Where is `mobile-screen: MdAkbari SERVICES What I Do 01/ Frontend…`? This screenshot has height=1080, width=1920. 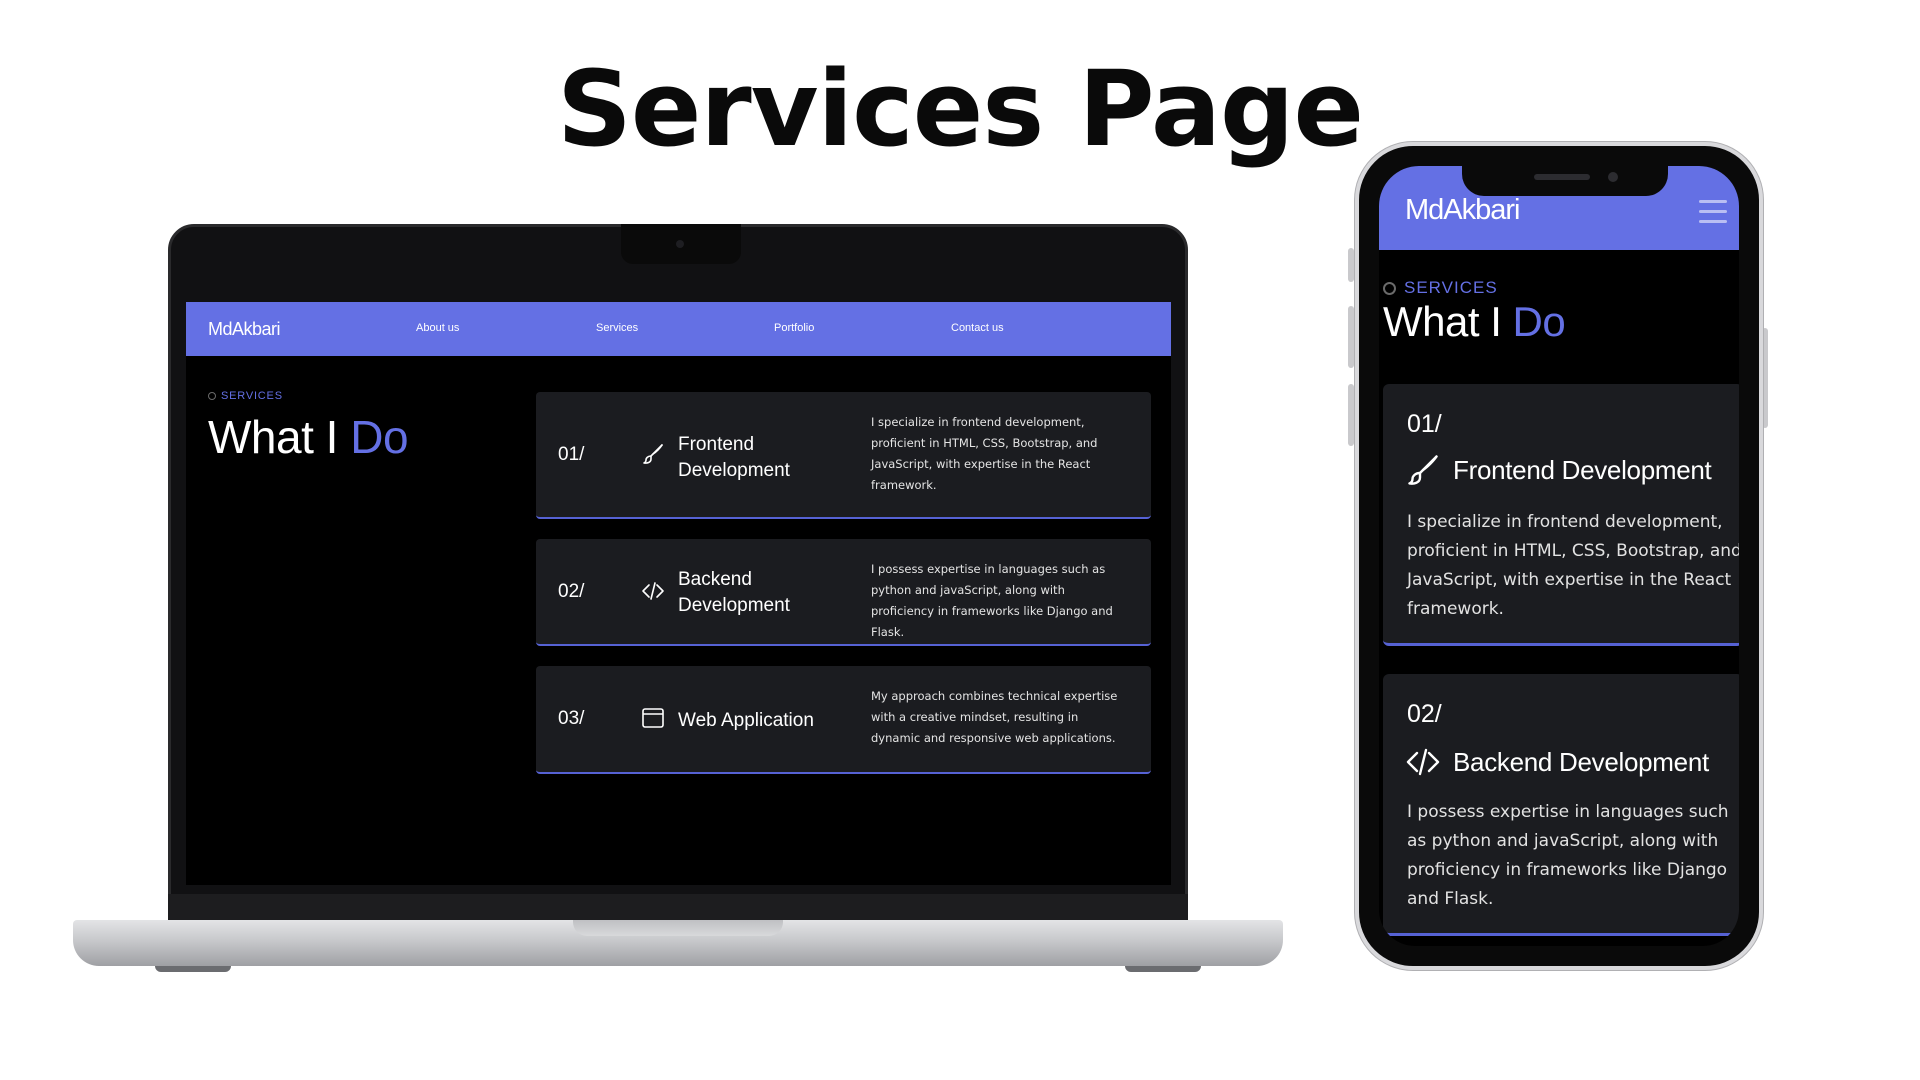 mobile-screen: MdAkbari SERVICES What I Do 01/ Frontend… is located at coordinates (1559, 556).